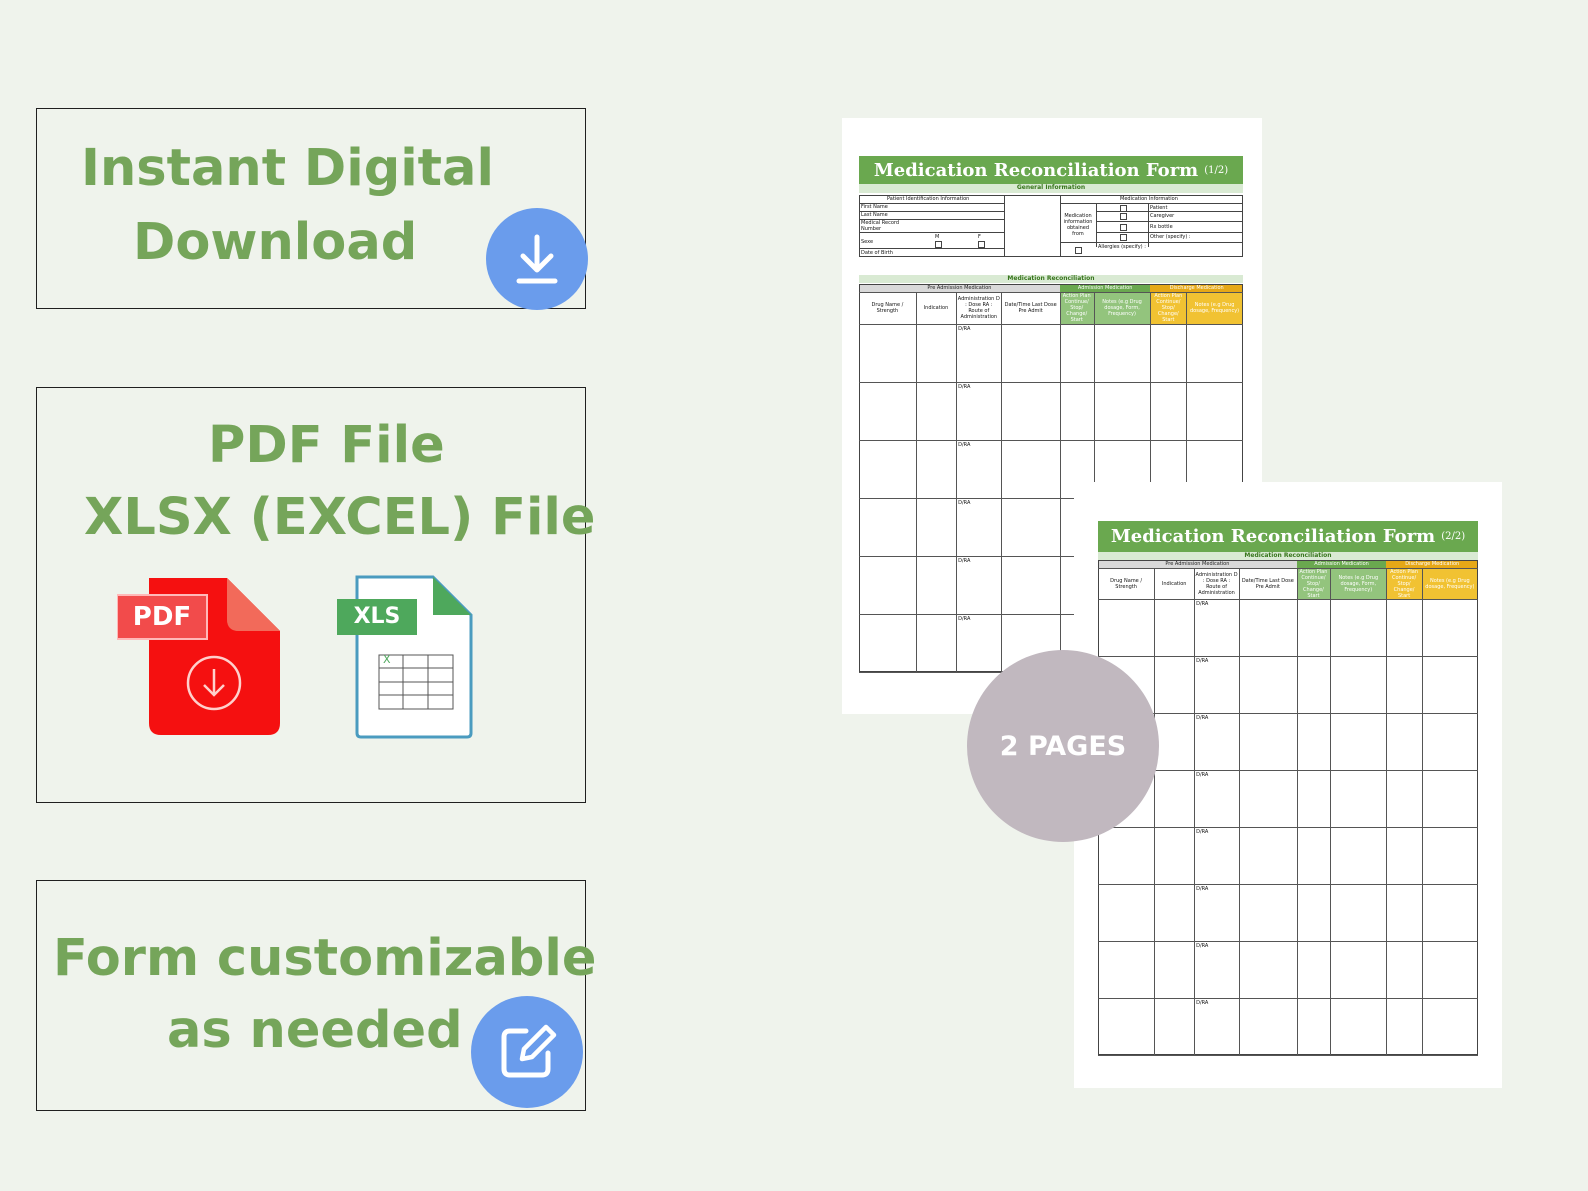  I want to click on pages-badge: 2 PAGES, so click(1063, 746).